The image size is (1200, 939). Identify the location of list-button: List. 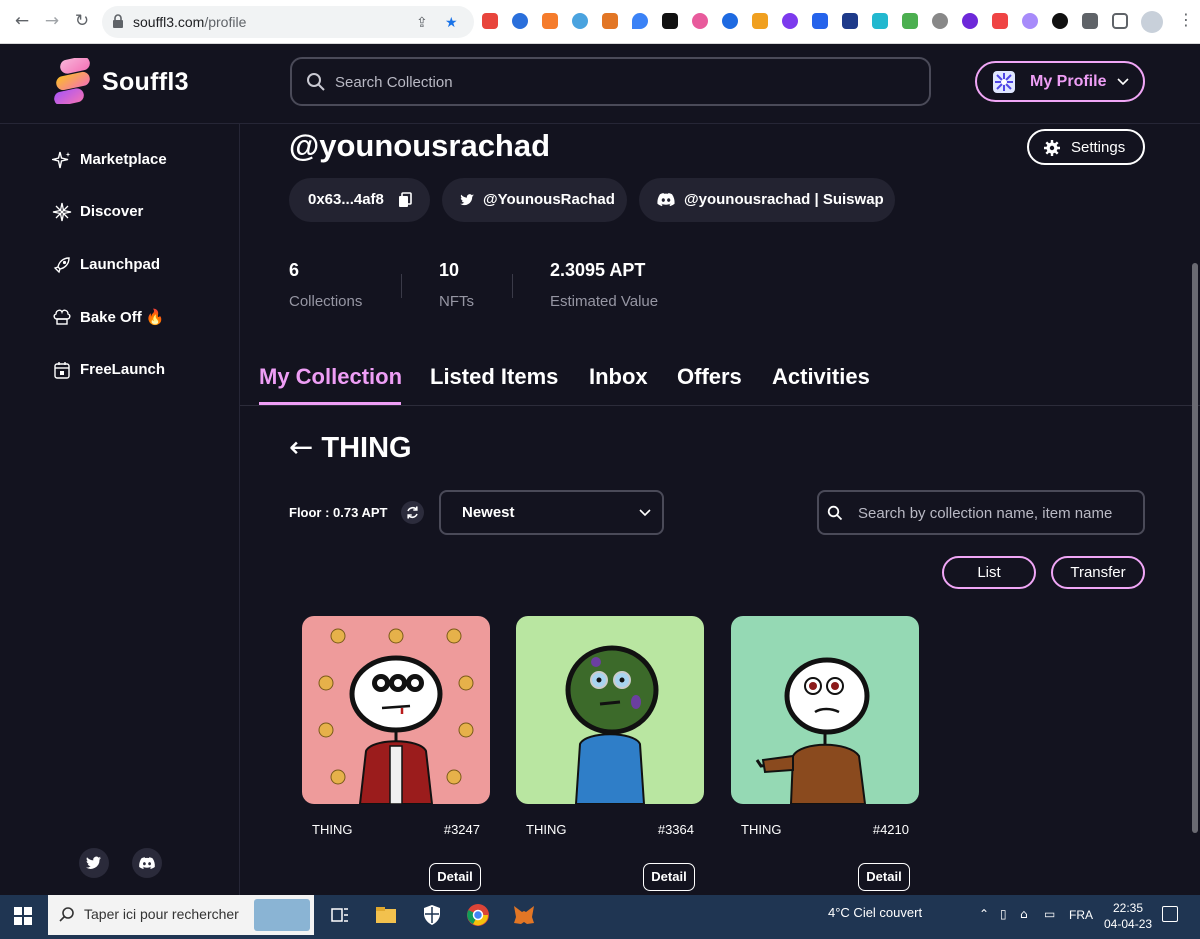
(989, 572).